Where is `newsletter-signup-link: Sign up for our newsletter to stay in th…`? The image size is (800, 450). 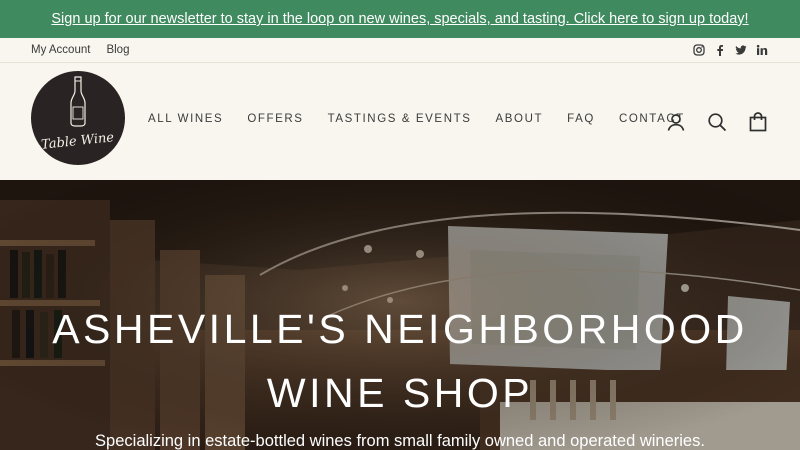 newsletter-signup-link: Sign up for our newsletter to stay in th… is located at coordinates (399, 19).